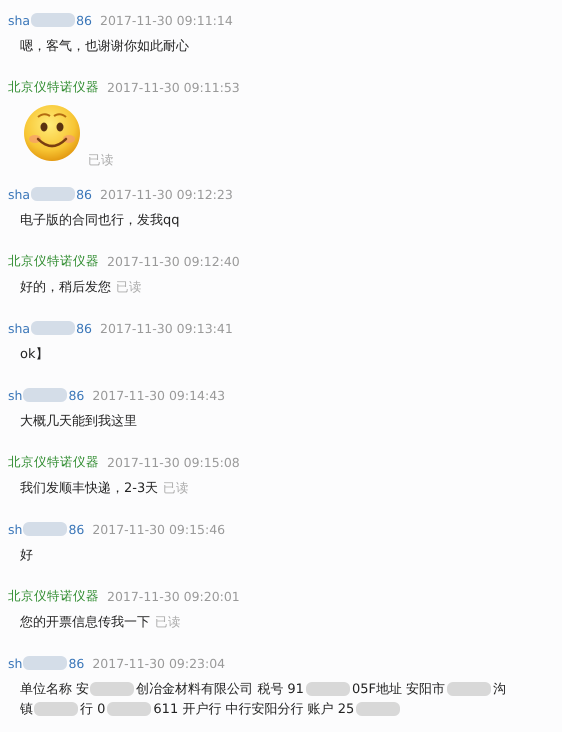 This screenshot has height=732, width=562. Describe the element at coordinates (166, 20) in the screenshot. I see `message-time: 2017-11-30 09:11:14` at that location.